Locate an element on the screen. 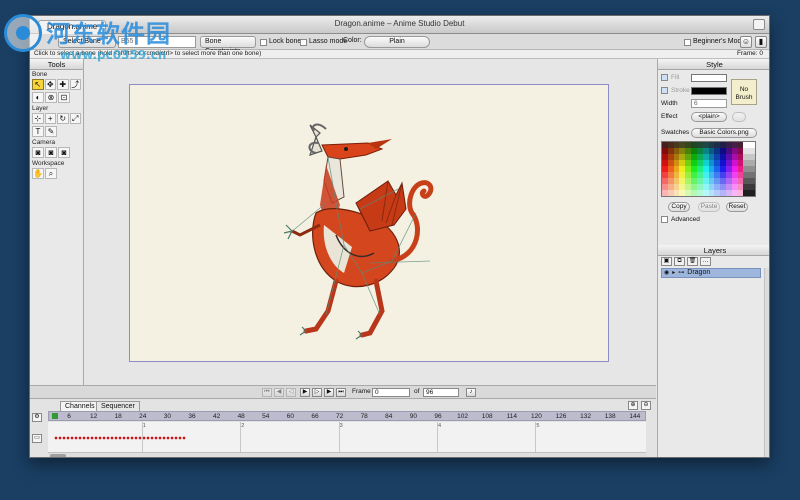 This screenshot has height=500, width=800. section-marker-label: 5 is located at coordinates (538, 426).